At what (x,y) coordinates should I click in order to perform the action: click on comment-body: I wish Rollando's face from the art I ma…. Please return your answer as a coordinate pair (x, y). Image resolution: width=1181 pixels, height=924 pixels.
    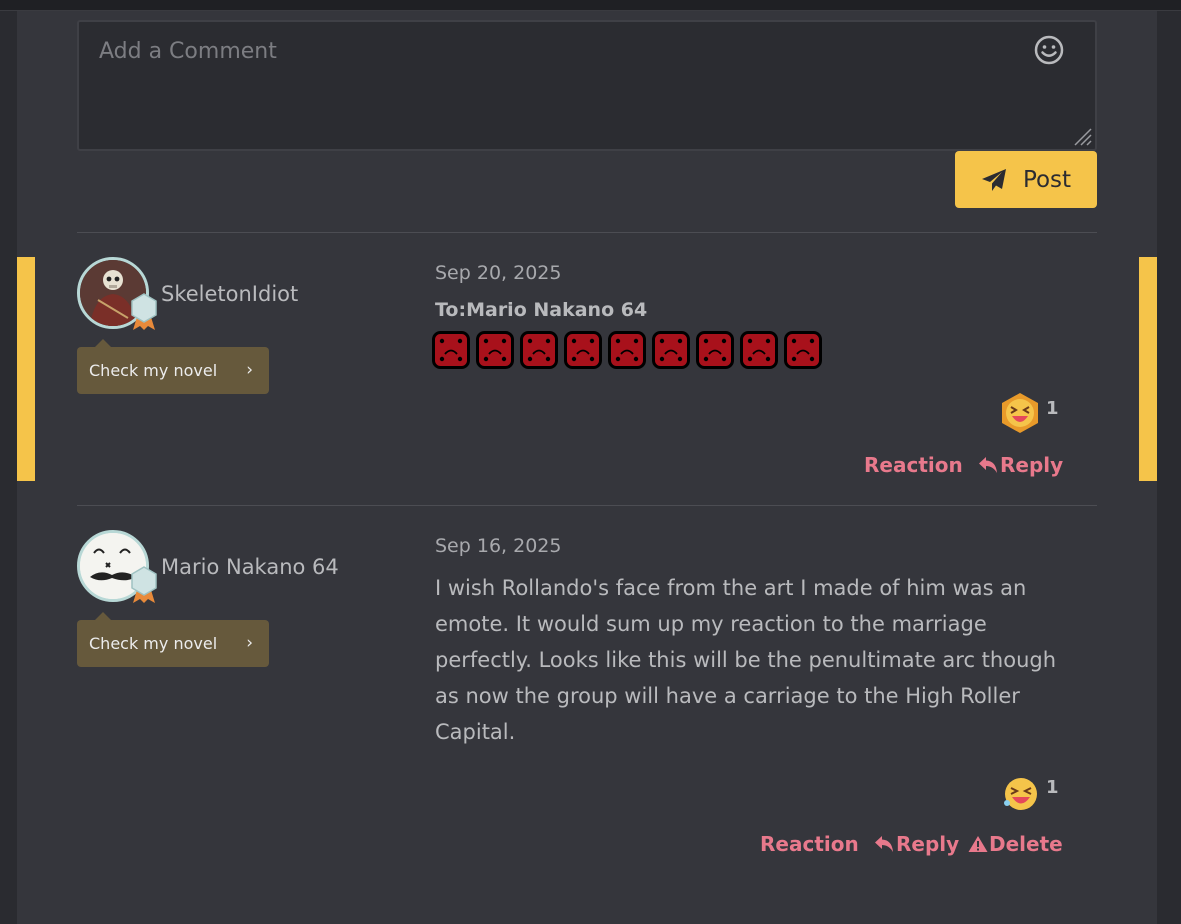
    Looking at the image, I should click on (746, 660).